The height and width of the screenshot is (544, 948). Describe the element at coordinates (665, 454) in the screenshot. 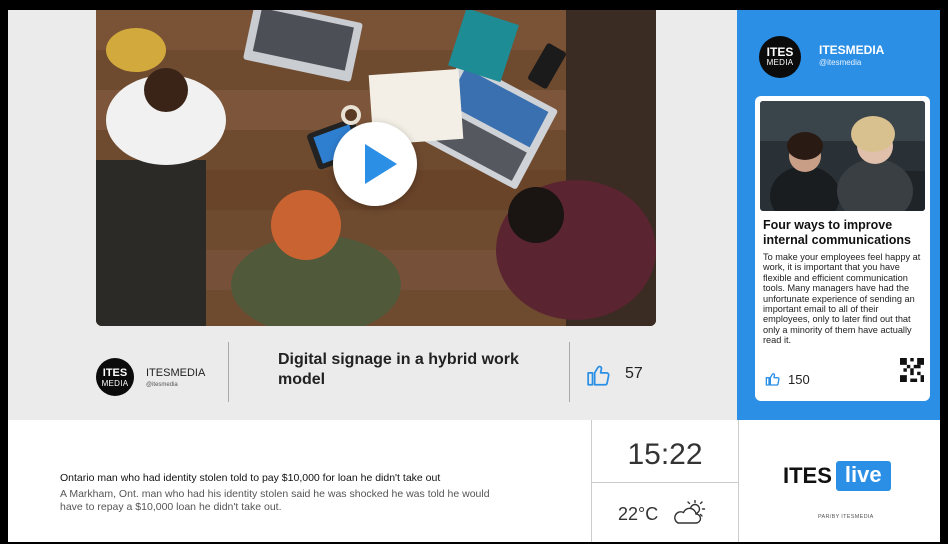

I see `clock-time: 15:22` at that location.